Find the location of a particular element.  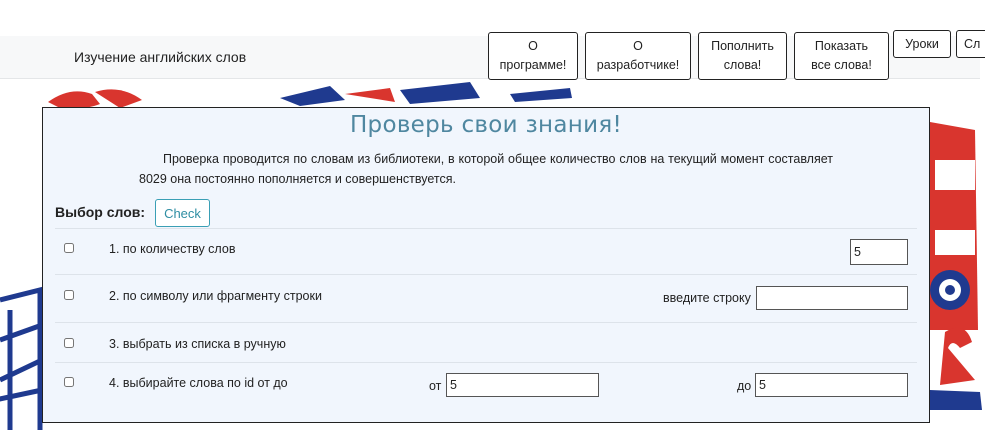

word-selection-label: Выбор слов: is located at coordinates (100, 212).